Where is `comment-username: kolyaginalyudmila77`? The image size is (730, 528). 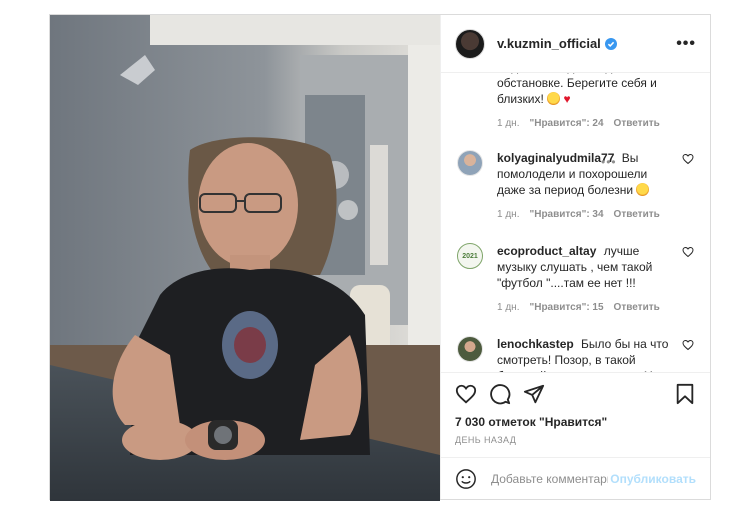 comment-username: kolyaginalyudmila77 is located at coordinates (555, 158).